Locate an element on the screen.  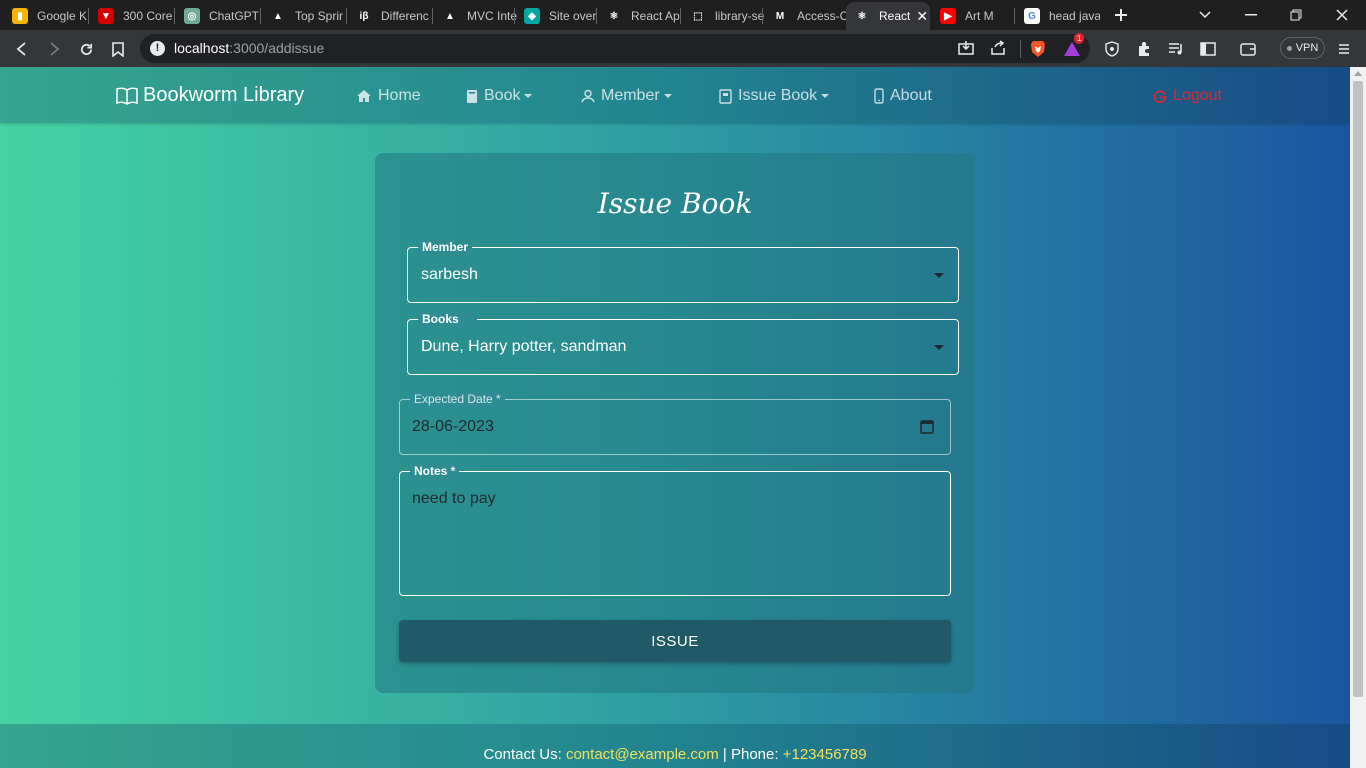
close-window-button is located at coordinates (1342, 15).